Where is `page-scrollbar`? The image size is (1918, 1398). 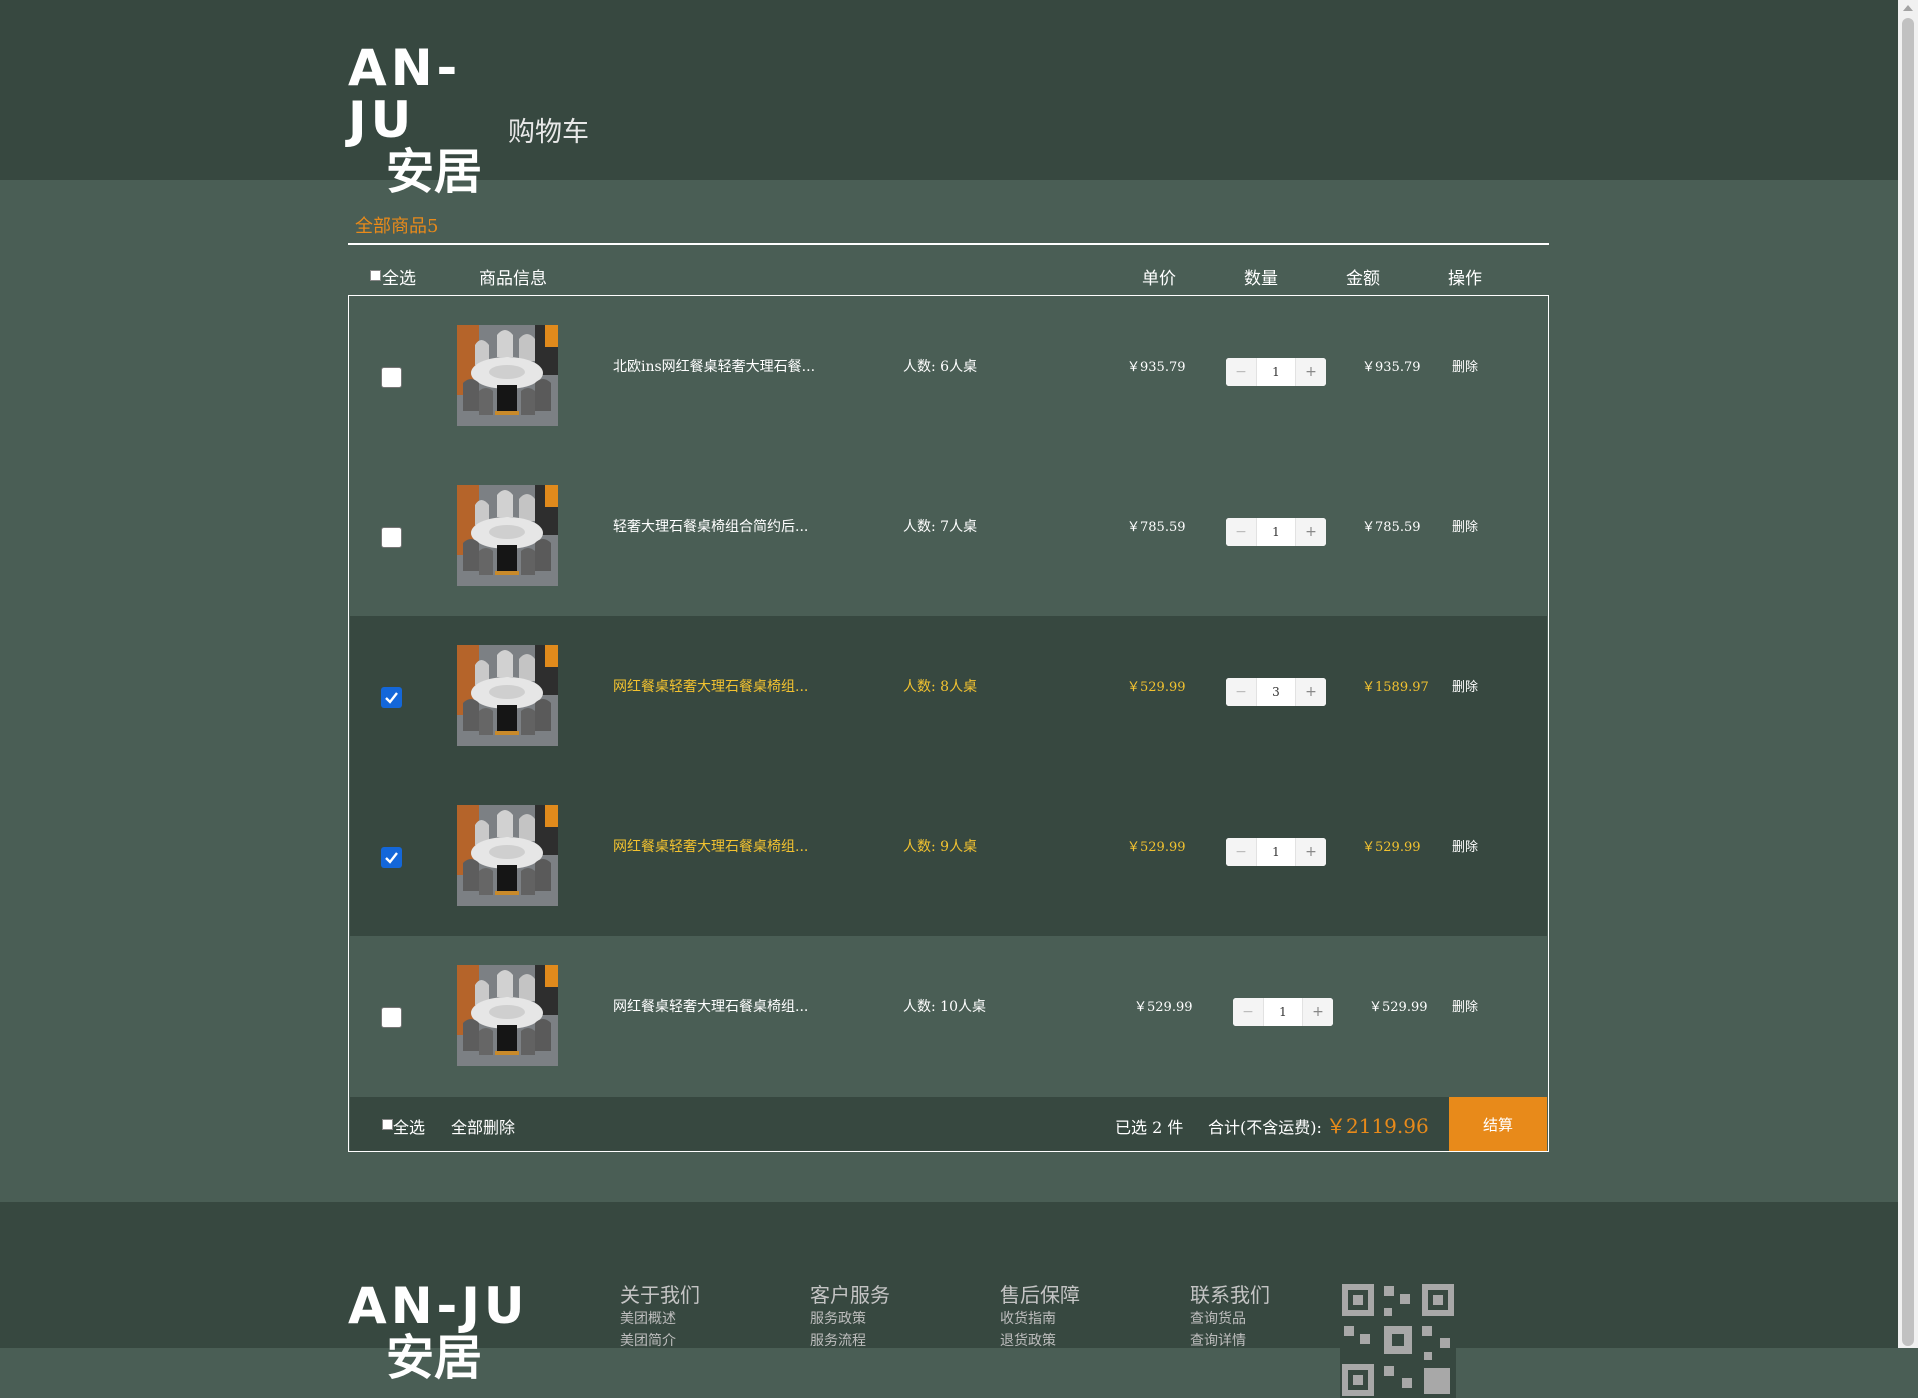 page-scrollbar is located at coordinates (1908, 674).